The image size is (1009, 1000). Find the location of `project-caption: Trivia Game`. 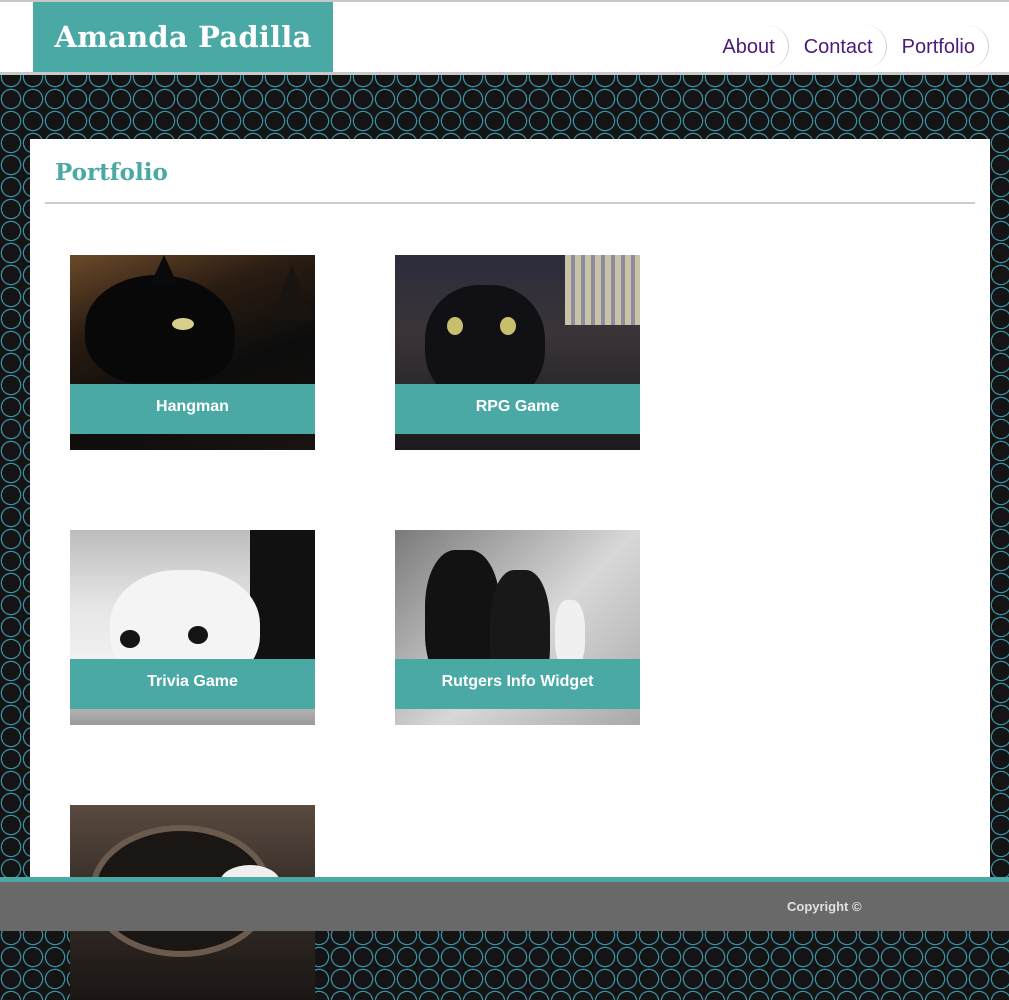

project-caption: Trivia Game is located at coordinates (192, 684).